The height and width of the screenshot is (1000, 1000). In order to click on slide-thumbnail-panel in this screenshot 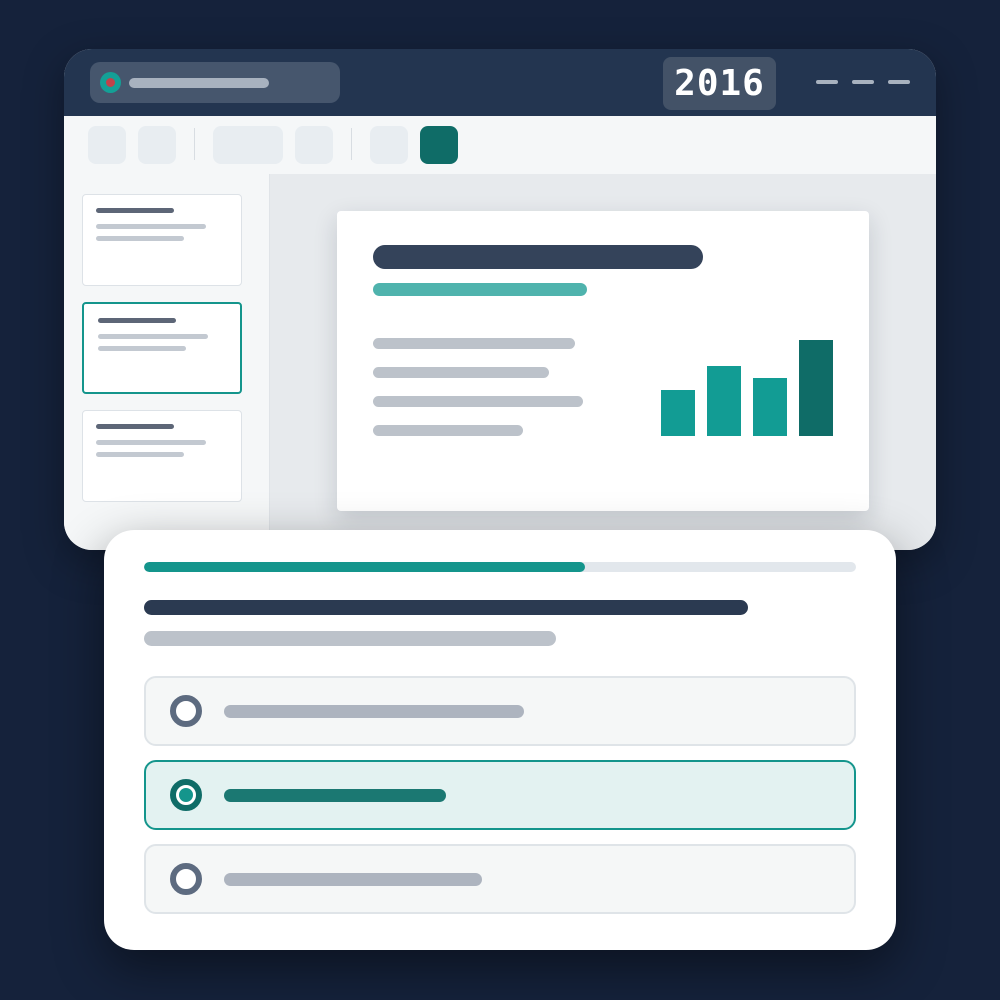, I will do `click(167, 362)`.